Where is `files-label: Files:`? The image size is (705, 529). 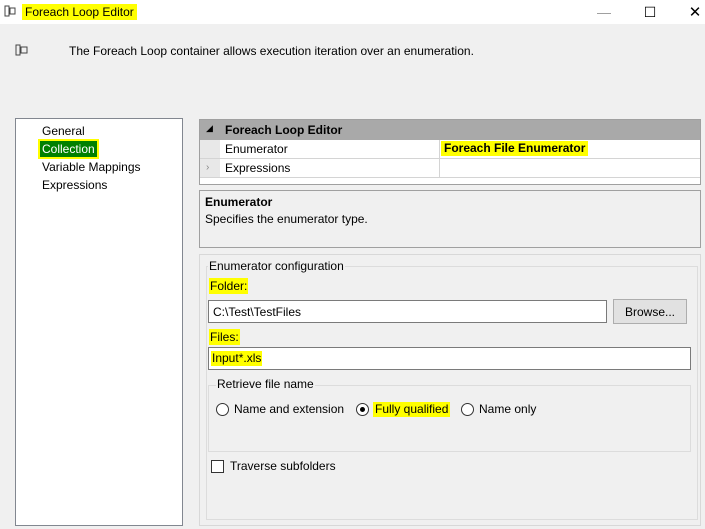
files-label: Files: is located at coordinates (224, 337).